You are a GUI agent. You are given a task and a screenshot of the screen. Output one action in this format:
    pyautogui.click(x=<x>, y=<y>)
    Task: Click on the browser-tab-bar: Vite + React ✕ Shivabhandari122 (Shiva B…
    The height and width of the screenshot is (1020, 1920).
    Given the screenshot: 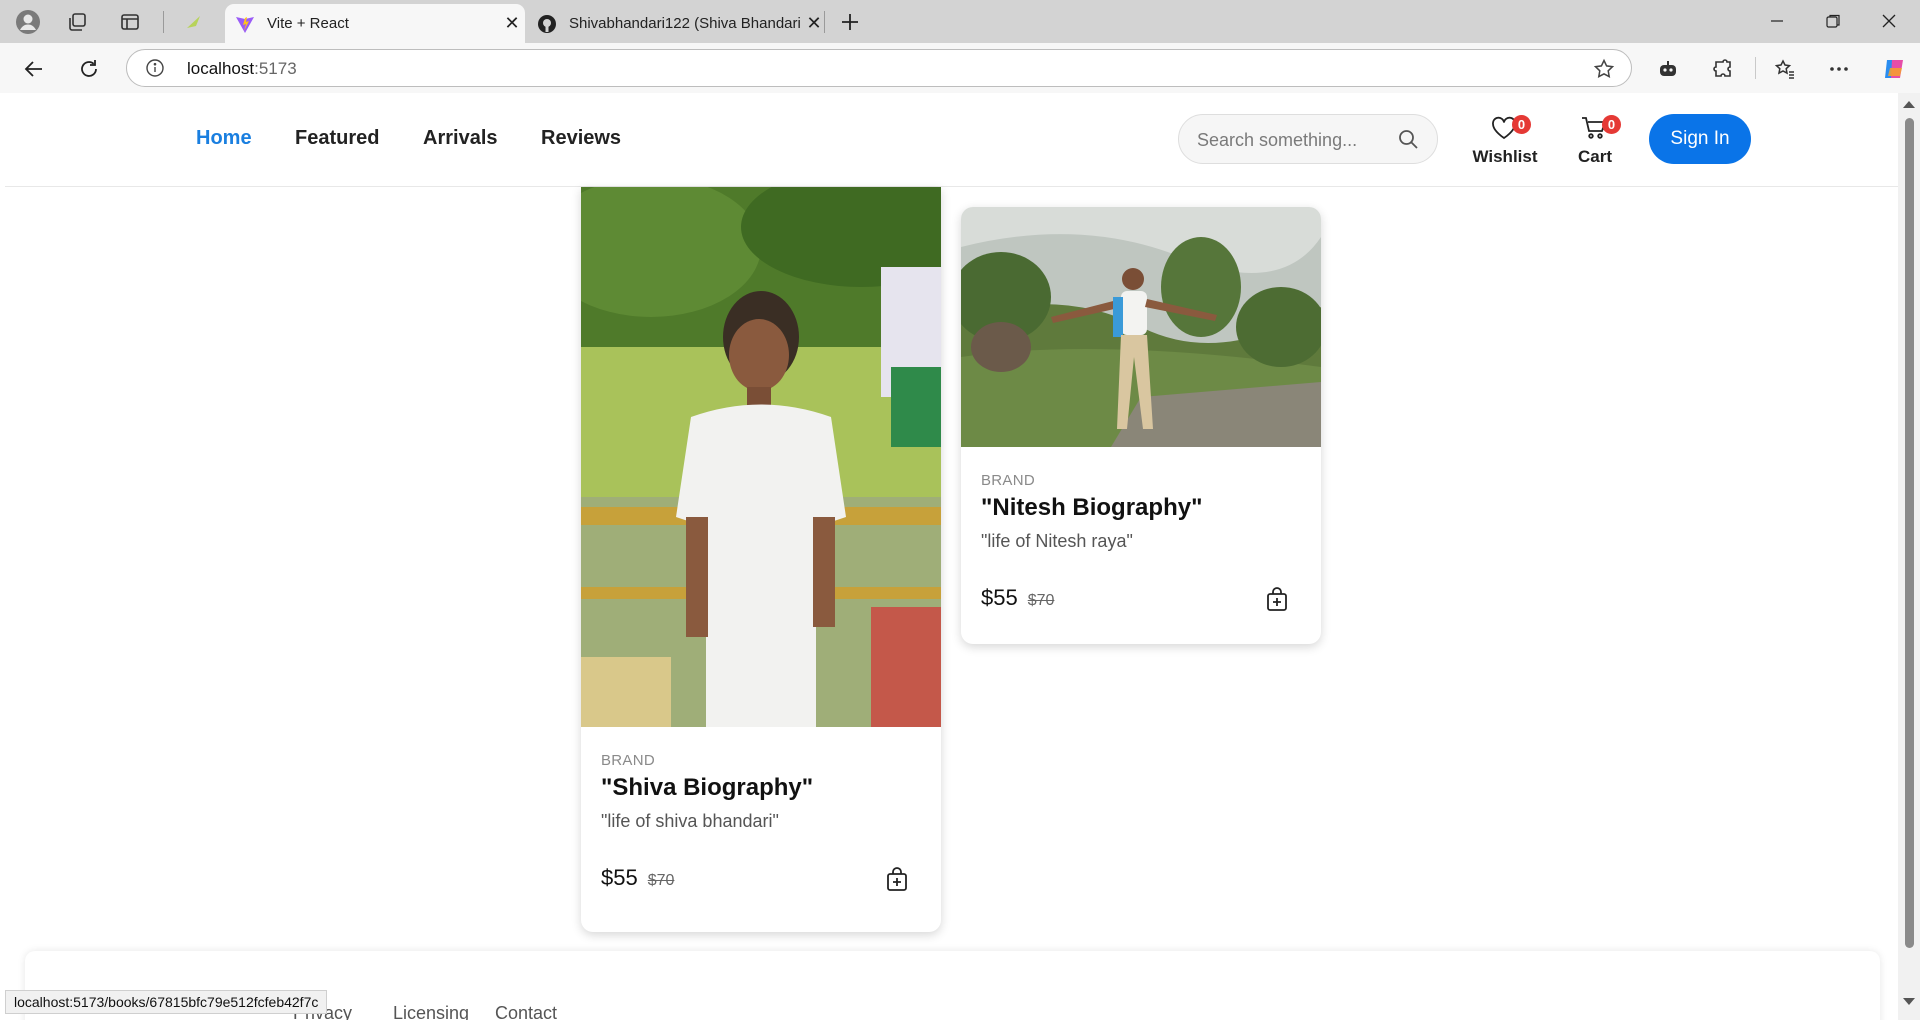 What is the action you would take?
    pyautogui.click(x=960, y=21)
    